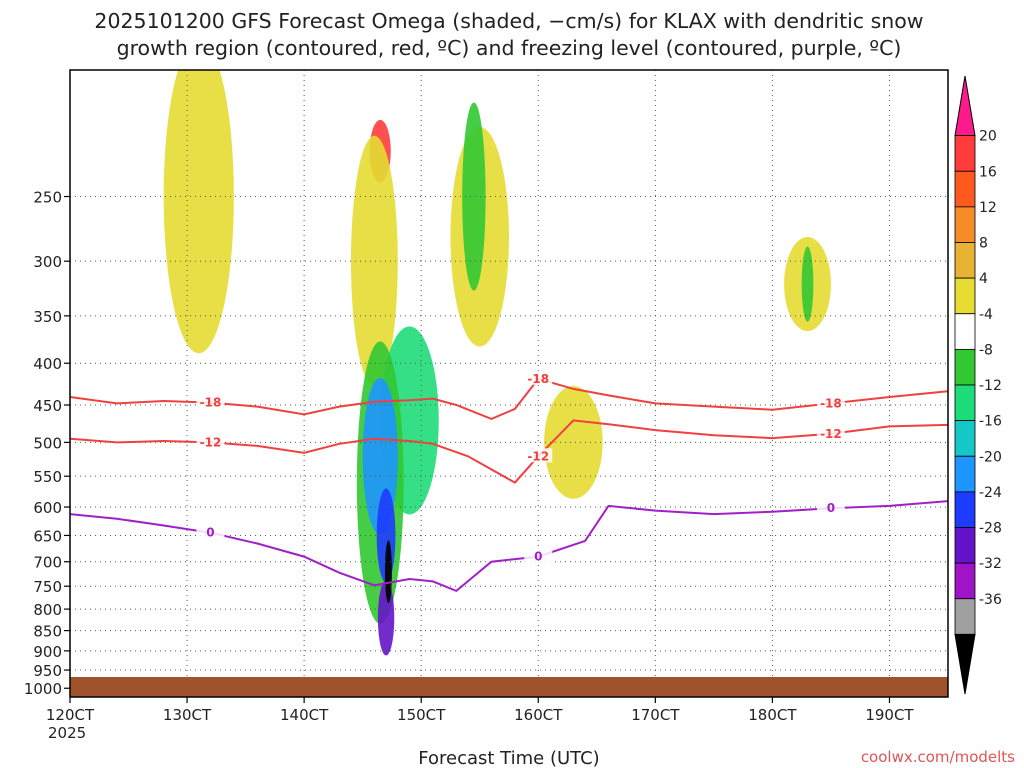  I want to click on contour-label-1-1: -12, so click(538, 456).